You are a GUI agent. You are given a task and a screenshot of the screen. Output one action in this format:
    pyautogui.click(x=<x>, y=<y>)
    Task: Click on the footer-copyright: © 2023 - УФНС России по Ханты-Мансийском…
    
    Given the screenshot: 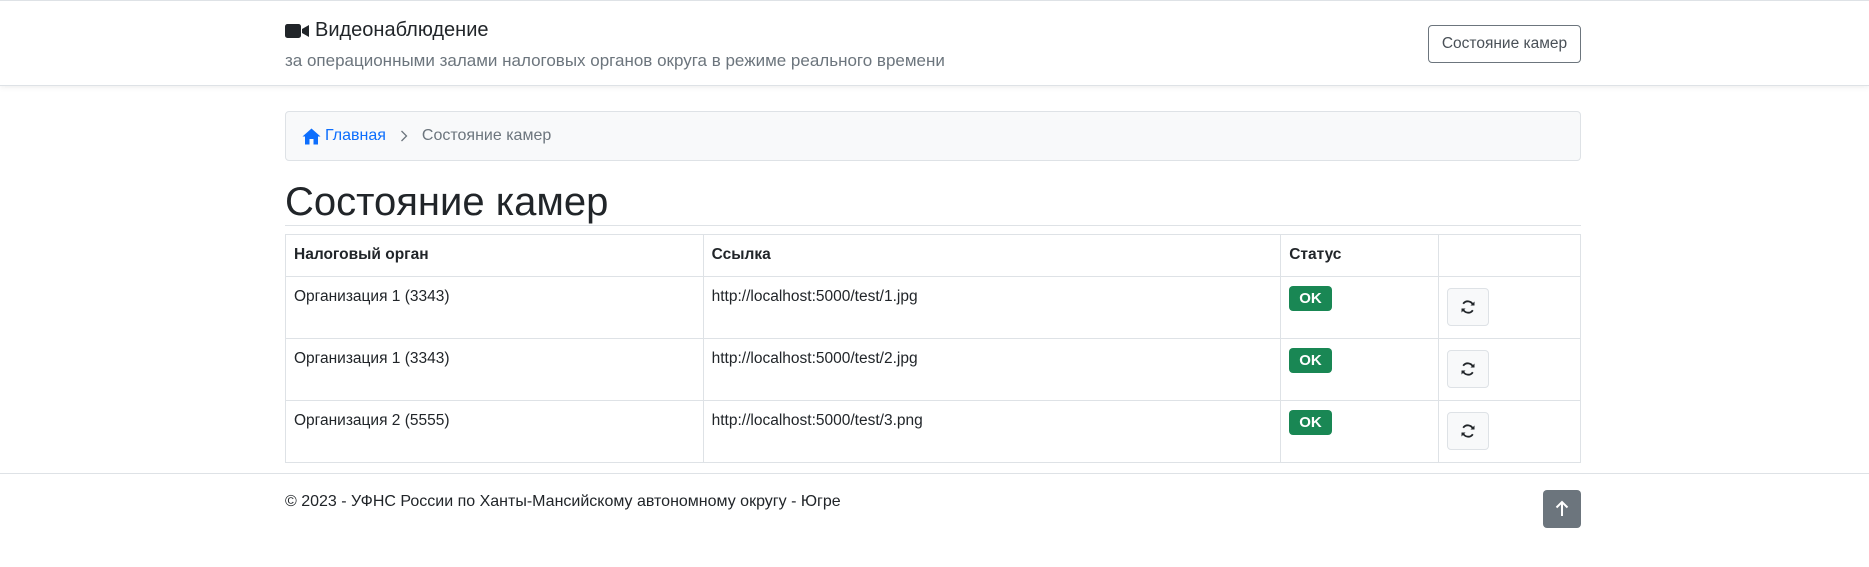 What is the action you would take?
    pyautogui.click(x=563, y=501)
    